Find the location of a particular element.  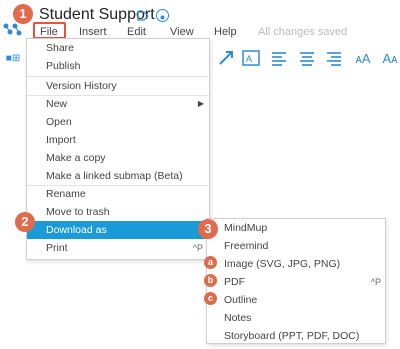

menu-view: View is located at coordinates (182, 32).